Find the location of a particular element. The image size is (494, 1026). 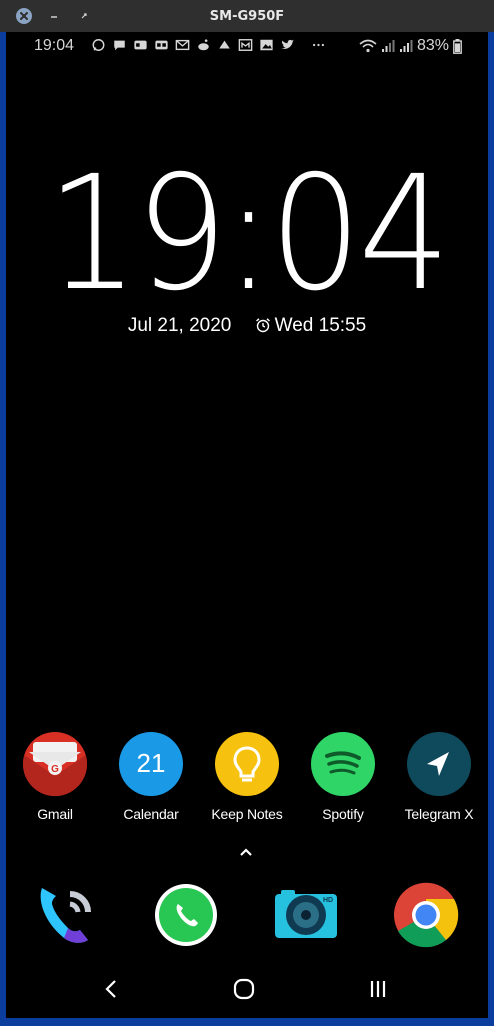

twitter-notification-icon is located at coordinates (287, 44).